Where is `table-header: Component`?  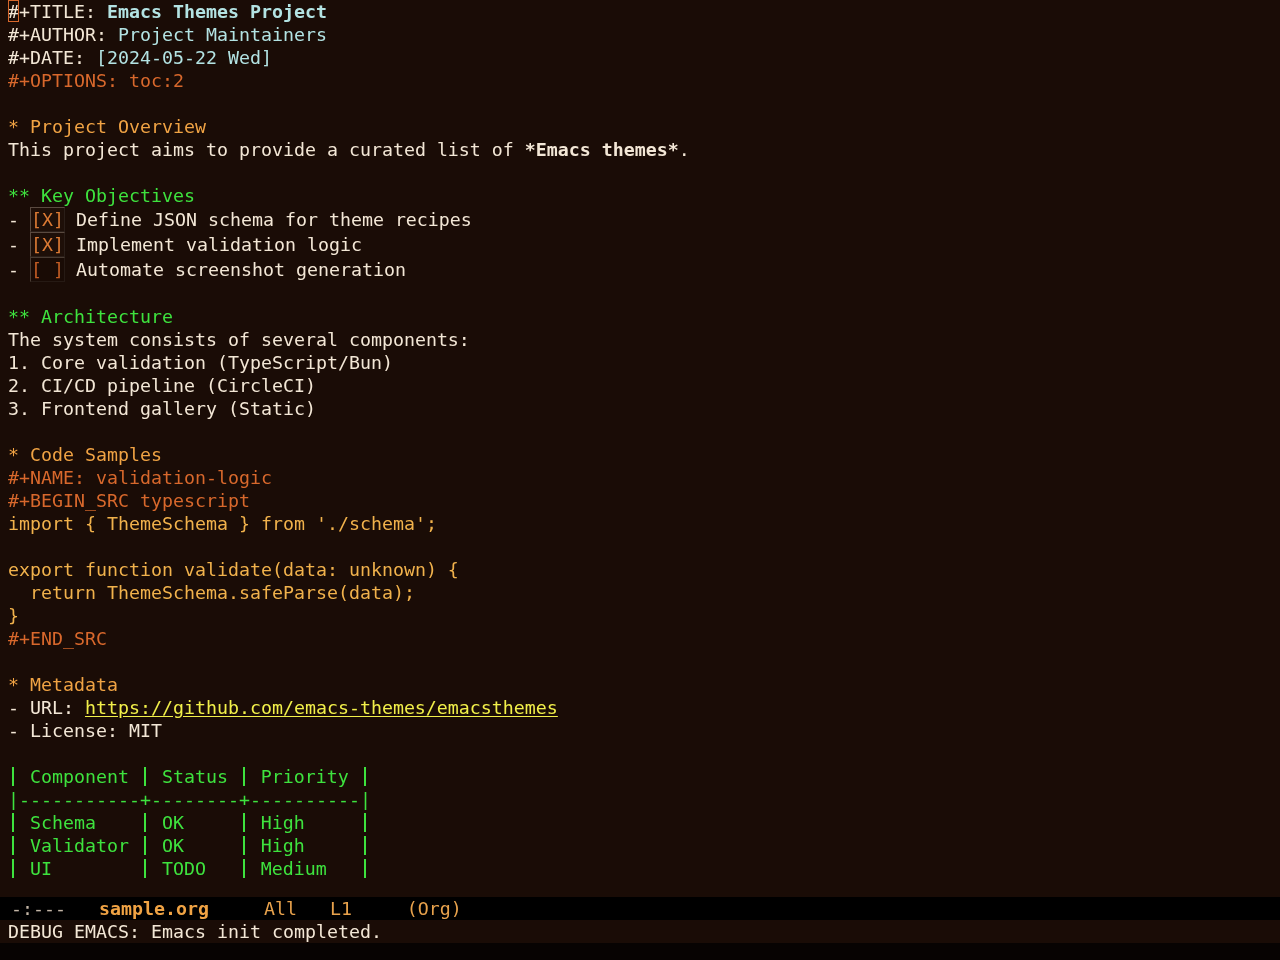
table-header: Component is located at coordinates (79, 776).